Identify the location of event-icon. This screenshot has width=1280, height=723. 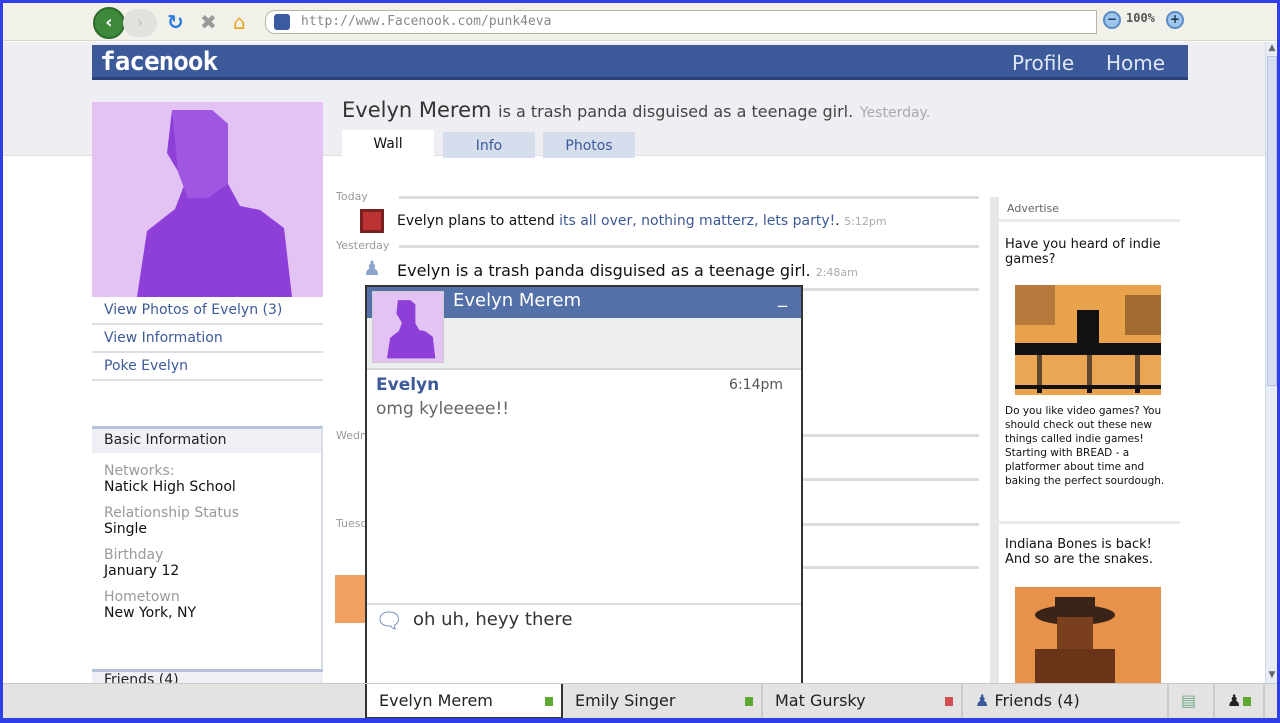
(372, 221).